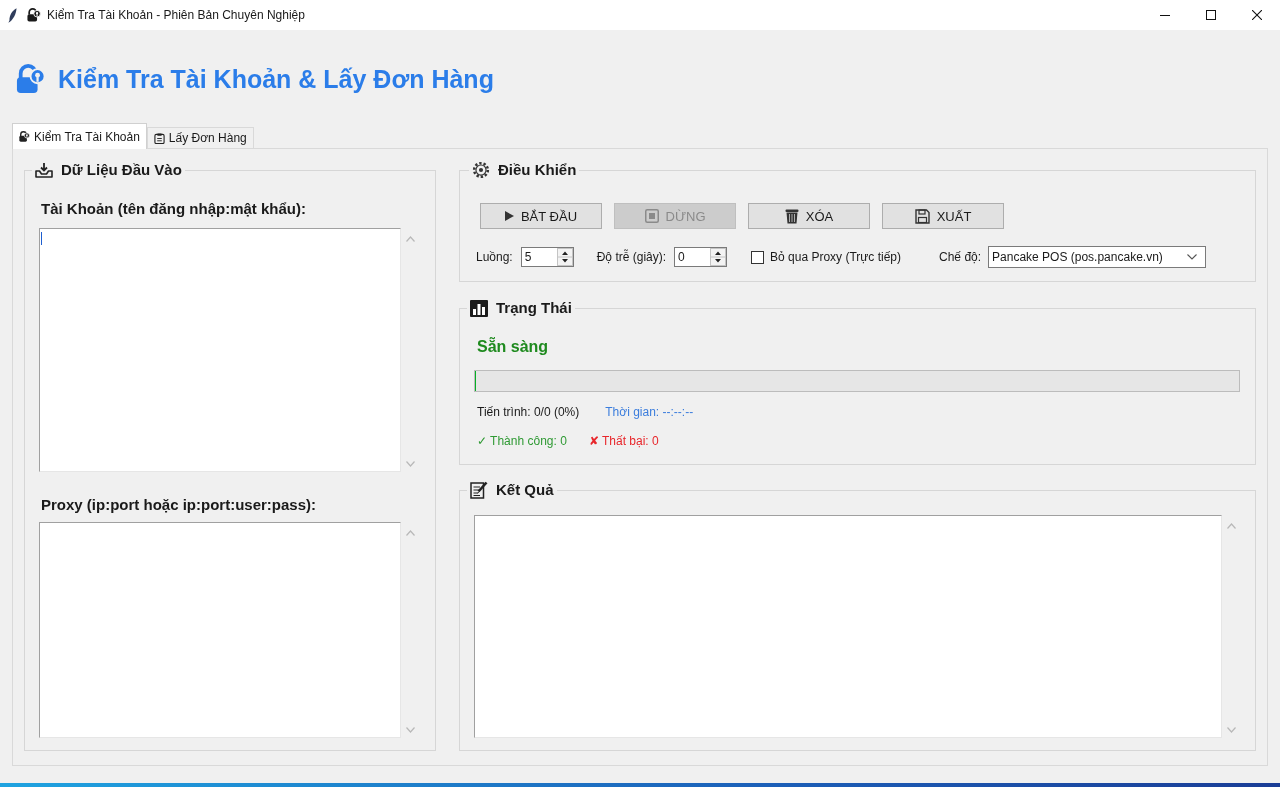 This screenshot has width=1280, height=787. Describe the element at coordinates (509, 216) in the screenshot. I see `play-icon` at that location.